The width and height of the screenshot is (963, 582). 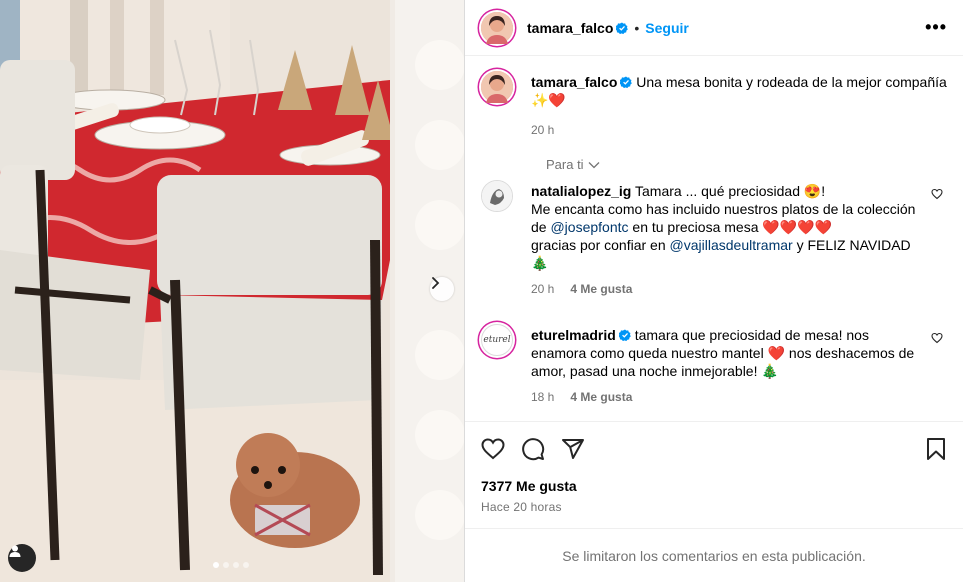 What do you see at coordinates (542, 130) in the screenshot?
I see `caption-time: 20 h` at bounding box center [542, 130].